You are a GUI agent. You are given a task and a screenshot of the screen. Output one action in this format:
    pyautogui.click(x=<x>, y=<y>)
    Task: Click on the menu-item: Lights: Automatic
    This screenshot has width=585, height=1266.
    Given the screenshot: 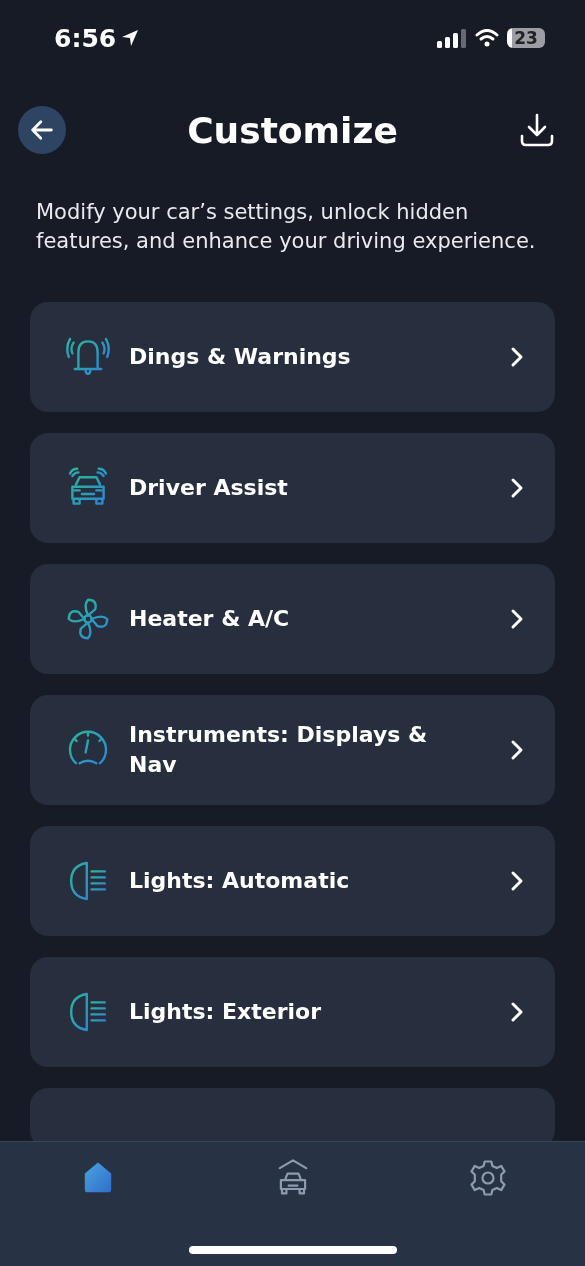 What is the action you would take?
    pyautogui.click(x=292, y=881)
    